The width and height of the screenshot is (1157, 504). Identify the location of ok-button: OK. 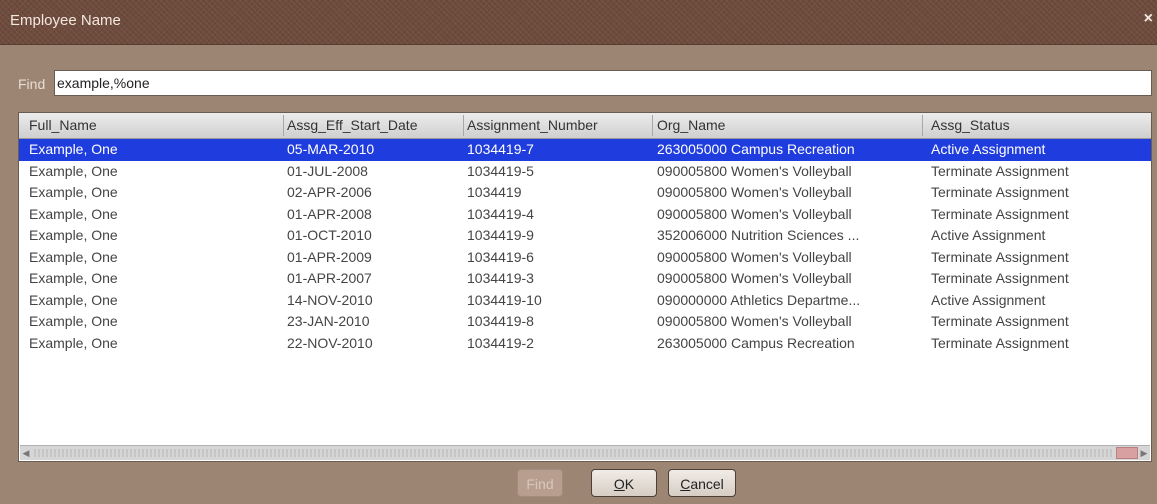
(624, 483).